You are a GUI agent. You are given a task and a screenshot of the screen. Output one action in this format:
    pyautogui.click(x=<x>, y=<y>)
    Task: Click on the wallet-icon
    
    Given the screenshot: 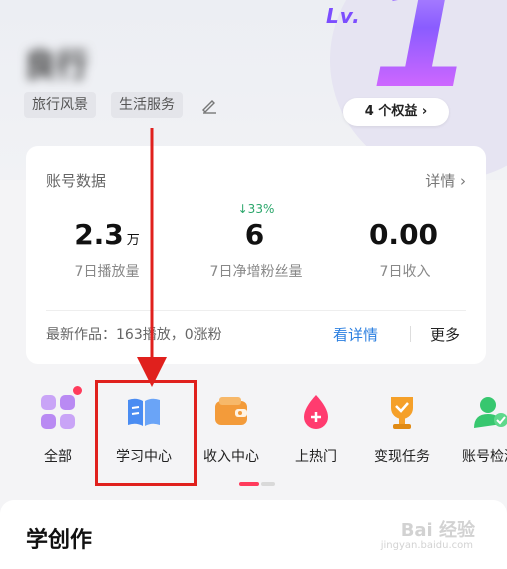 What is the action you would take?
    pyautogui.click(x=231, y=412)
    